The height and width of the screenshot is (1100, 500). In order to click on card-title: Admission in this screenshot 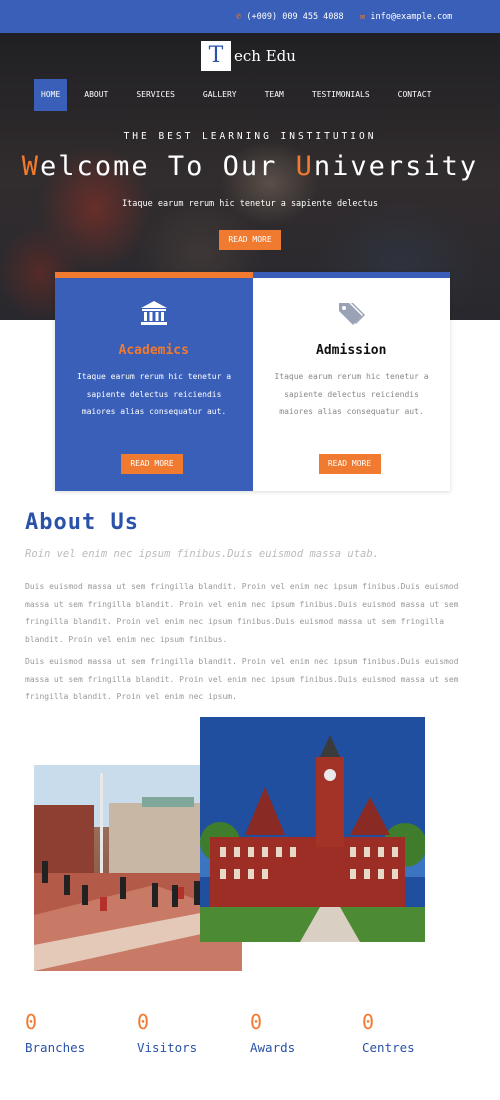, I will do `click(351, 350)`.